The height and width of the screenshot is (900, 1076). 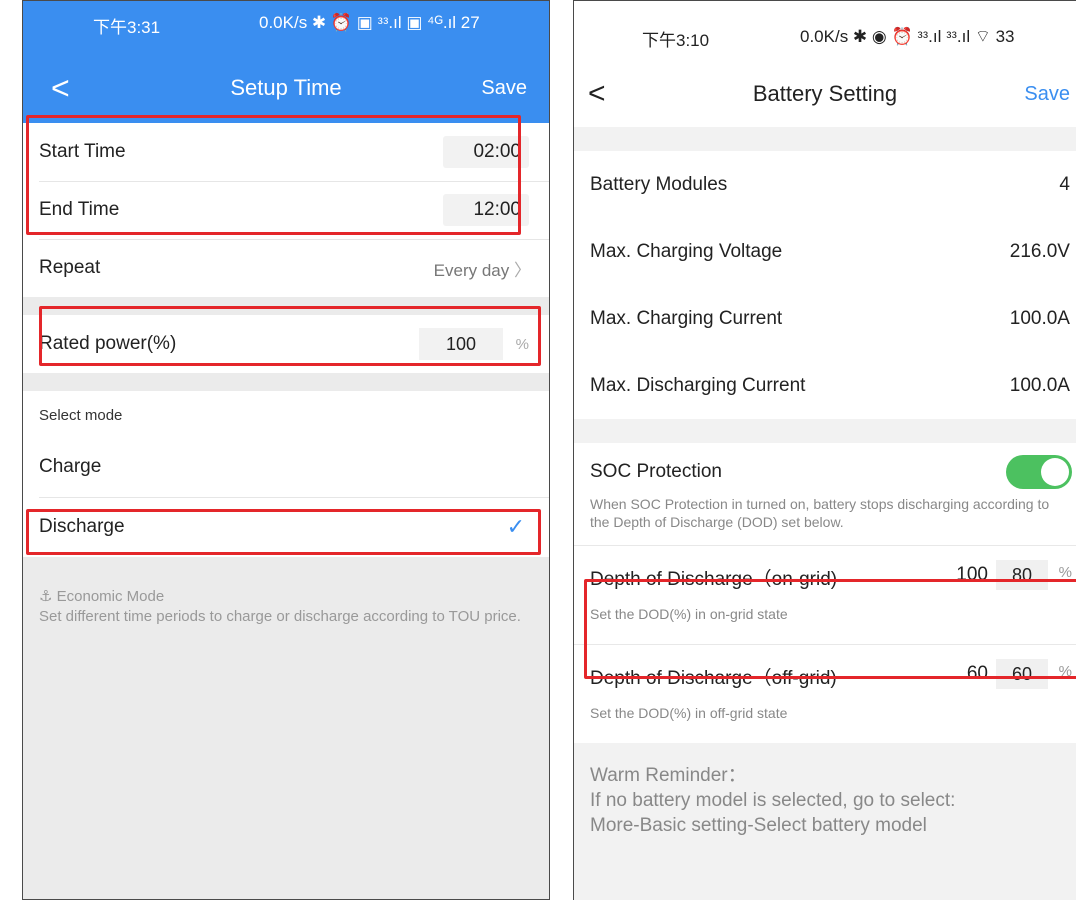 I want to click on repeat-row: Repeat Every day 〉, so click(x=286, y=268).